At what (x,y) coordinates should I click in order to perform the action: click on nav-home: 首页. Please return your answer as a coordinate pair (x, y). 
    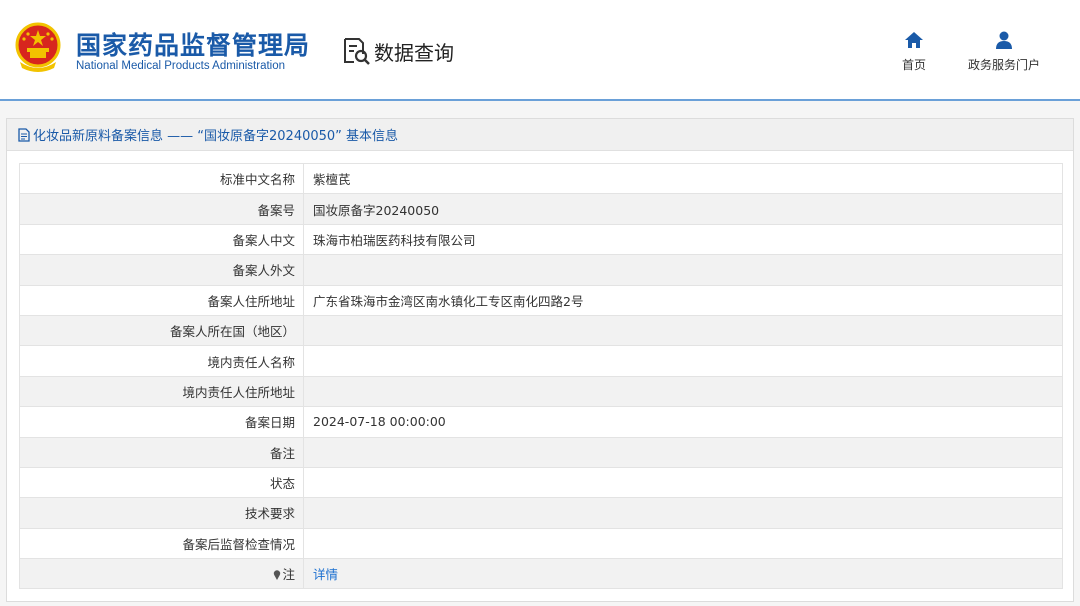
    Looking at the image, I should click on (914, 51).